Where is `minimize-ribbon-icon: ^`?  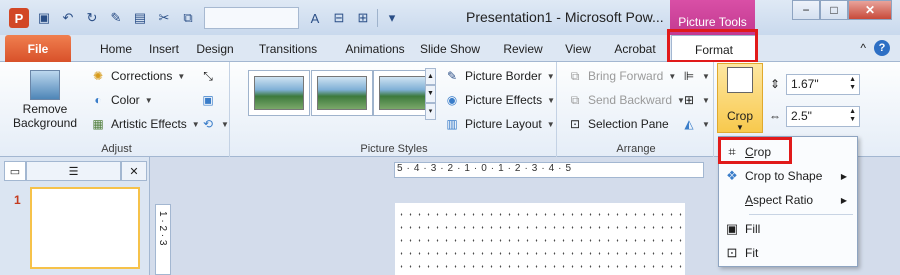
minimize-ribbon-icon: ^ is located at coordinates (863, 48).